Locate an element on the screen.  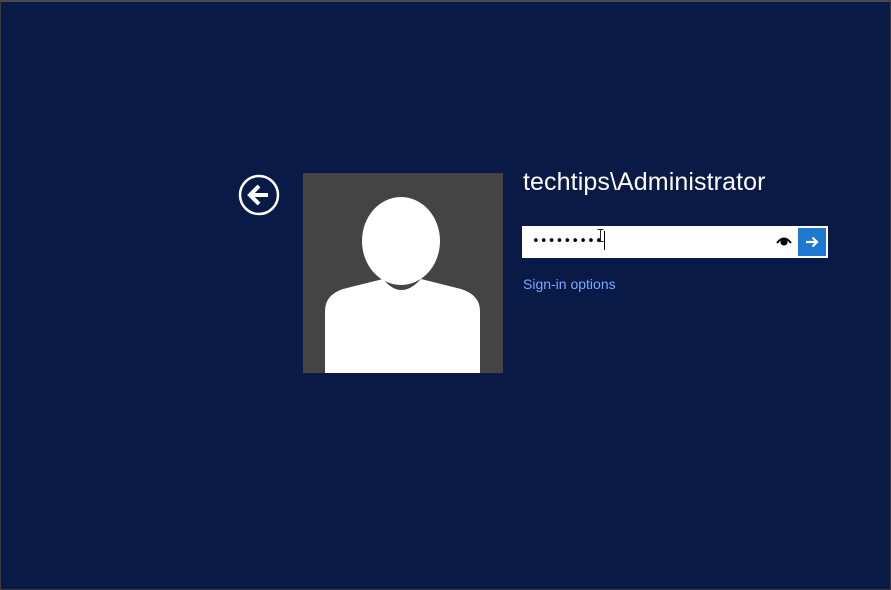
password-field: ••••••••• is located at coordinates (675, 242).